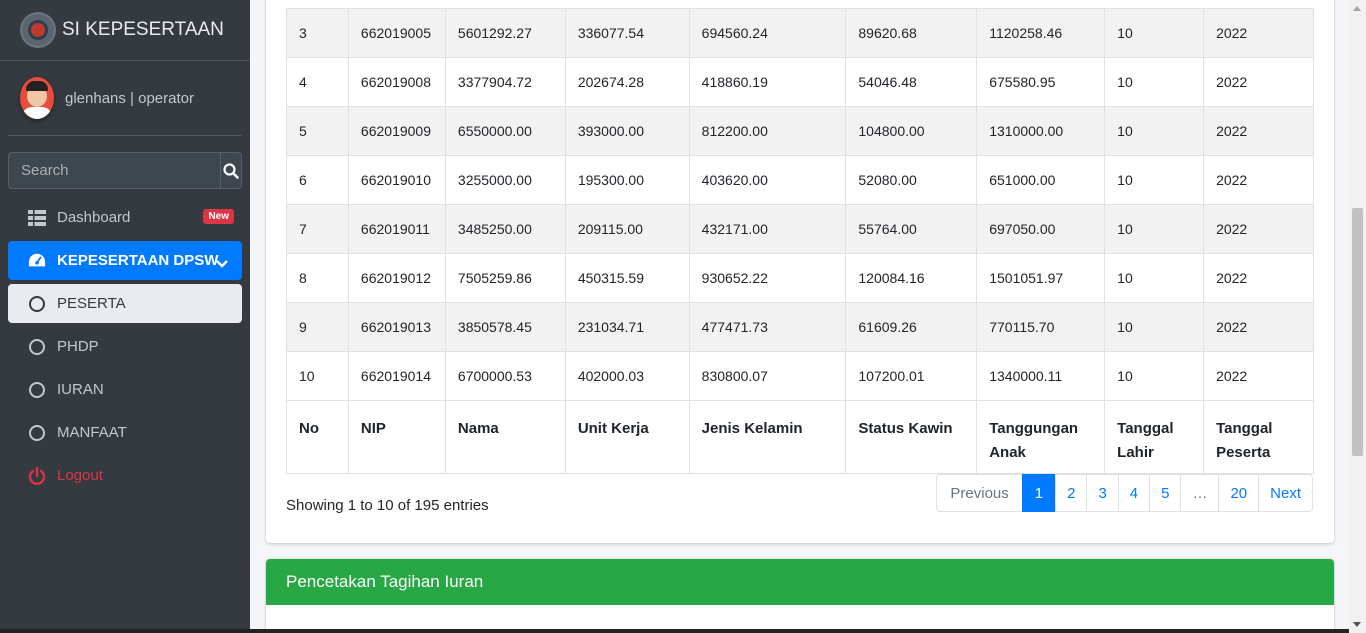  Describe the element at coordinates (387, 505) in the screenshot. I see `table-info: Showing 1 to 10 of 195 entries` at that location.